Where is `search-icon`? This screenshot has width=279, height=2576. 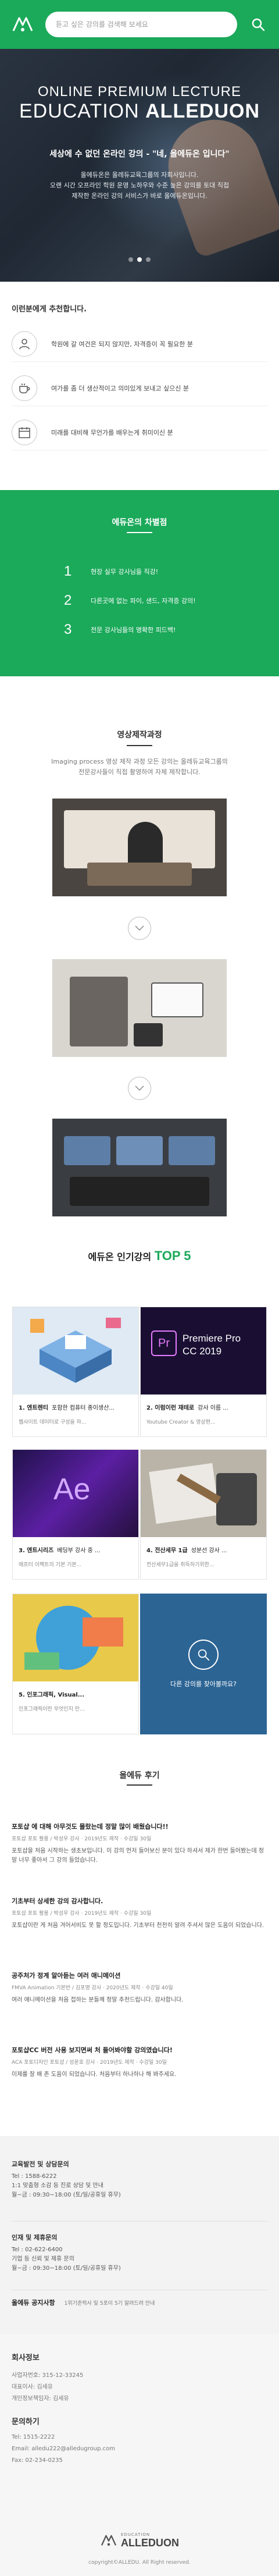
search-icon is located at coordinates (259, 24).